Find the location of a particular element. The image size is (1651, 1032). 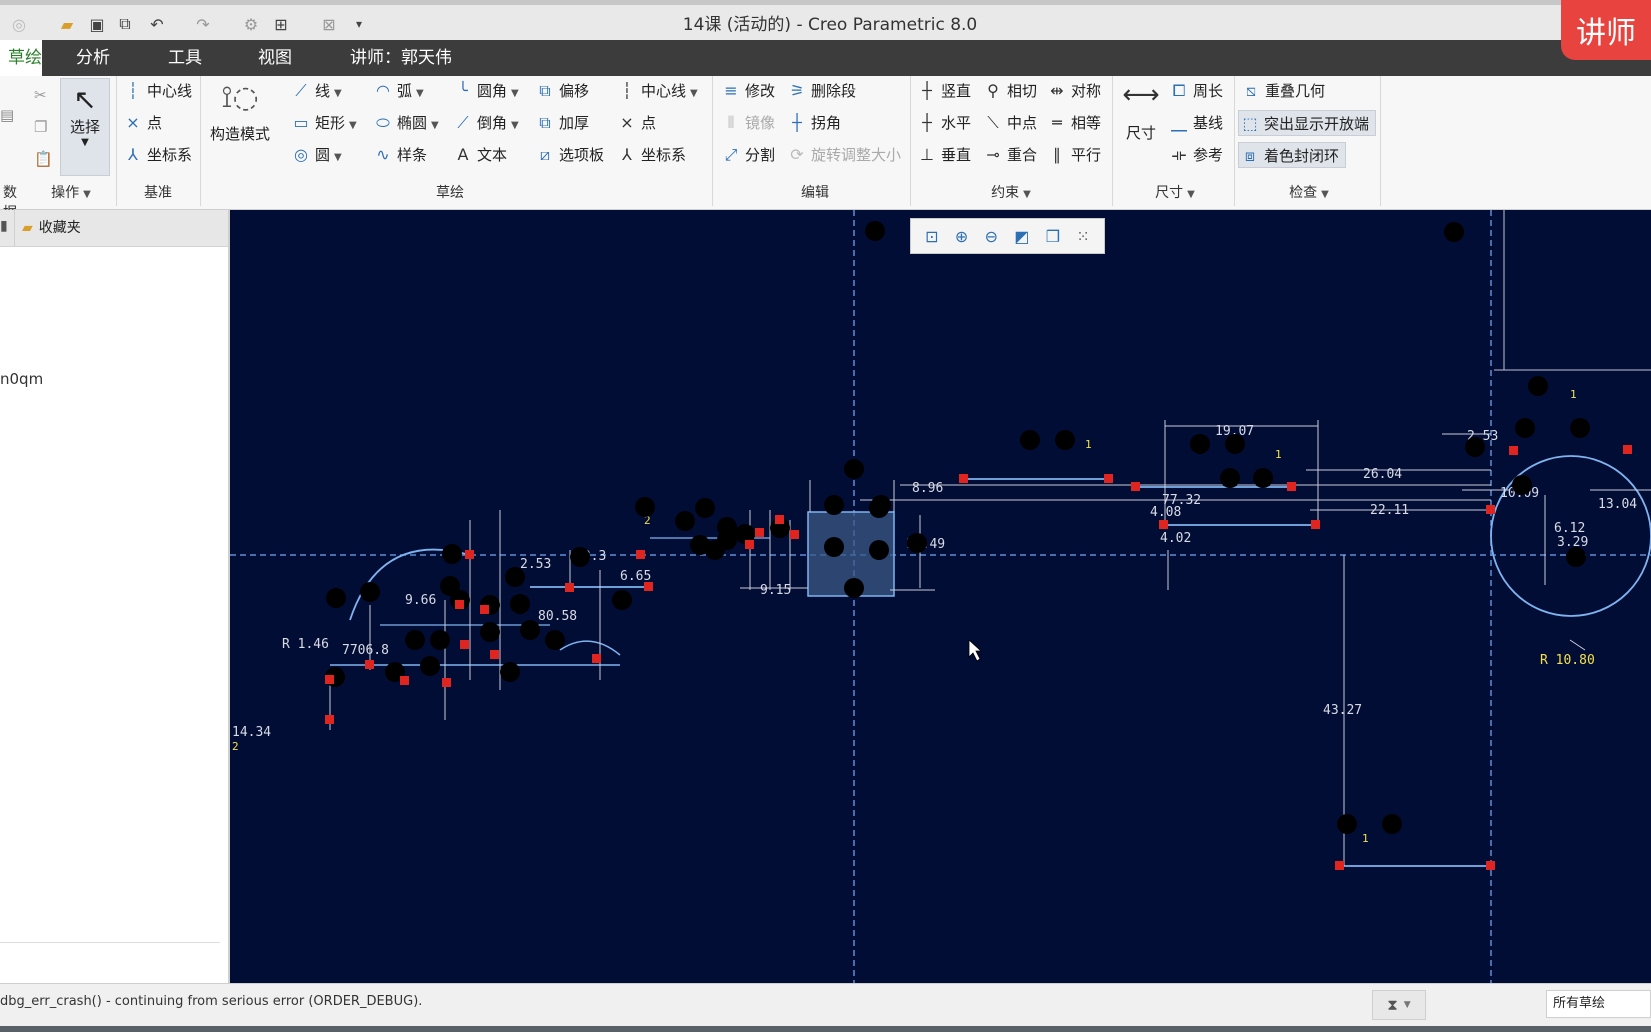

mirror-button: ⫴ 镜像 is located at coordinates (747, 123).